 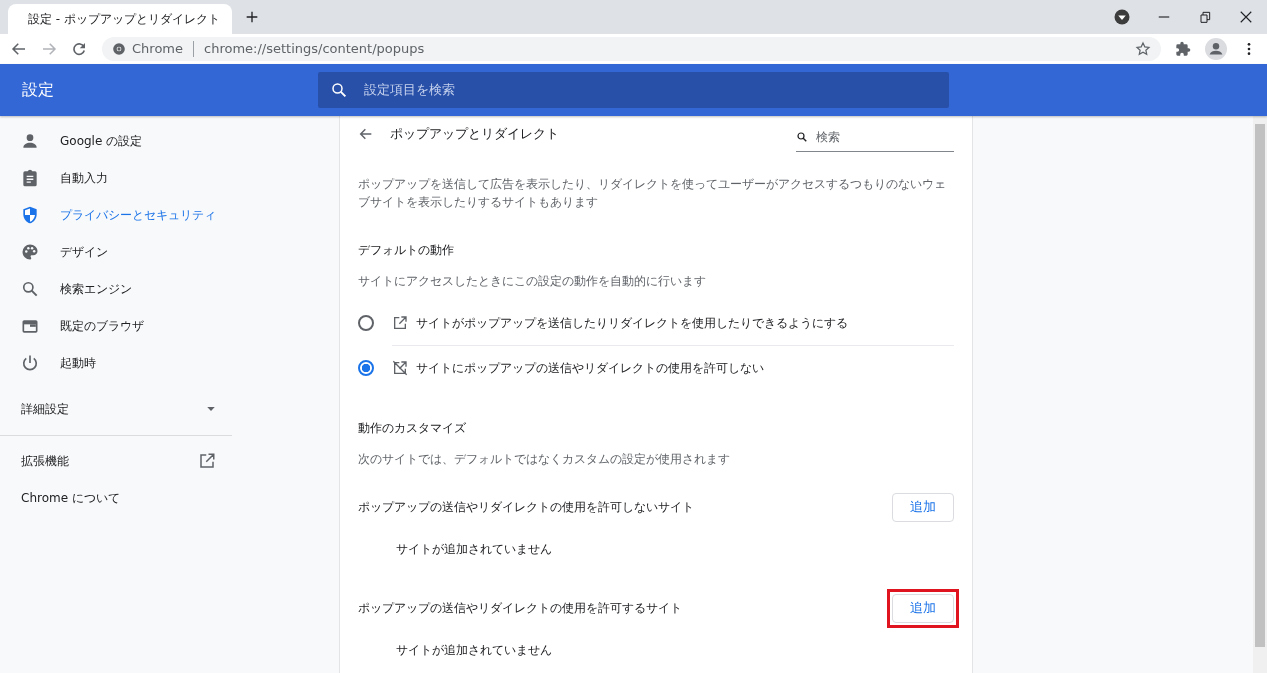 I want to click on address-bar: Chrome chrome://settings/content/popups, so click(x=631, y=49).